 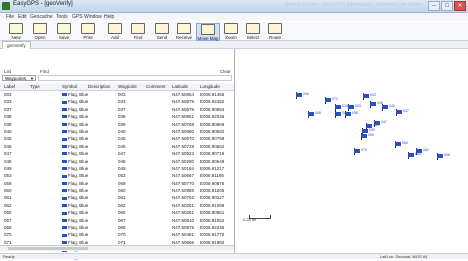 What do you see at coordinates (117, 227) in the screenshot?
I see `table-row: 068 Flag, Blue 068 N47.50975 E008.92245` at bounding box center [117, 227].